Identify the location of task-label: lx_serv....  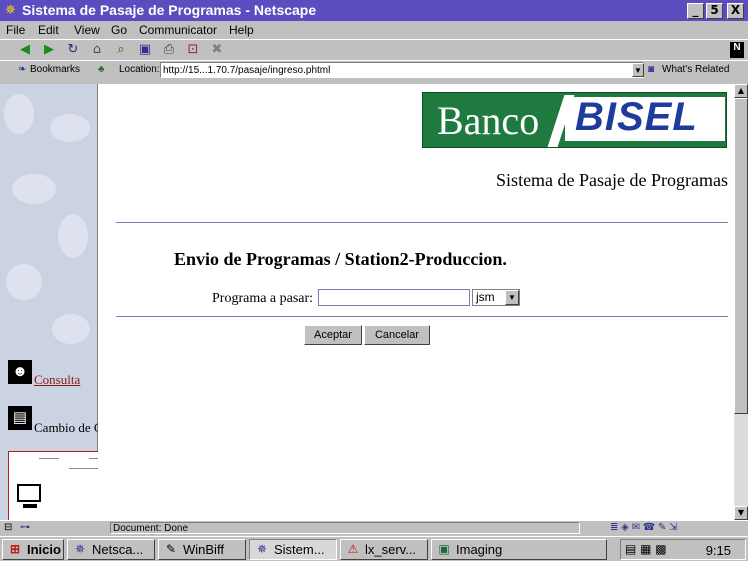
(391, 549).